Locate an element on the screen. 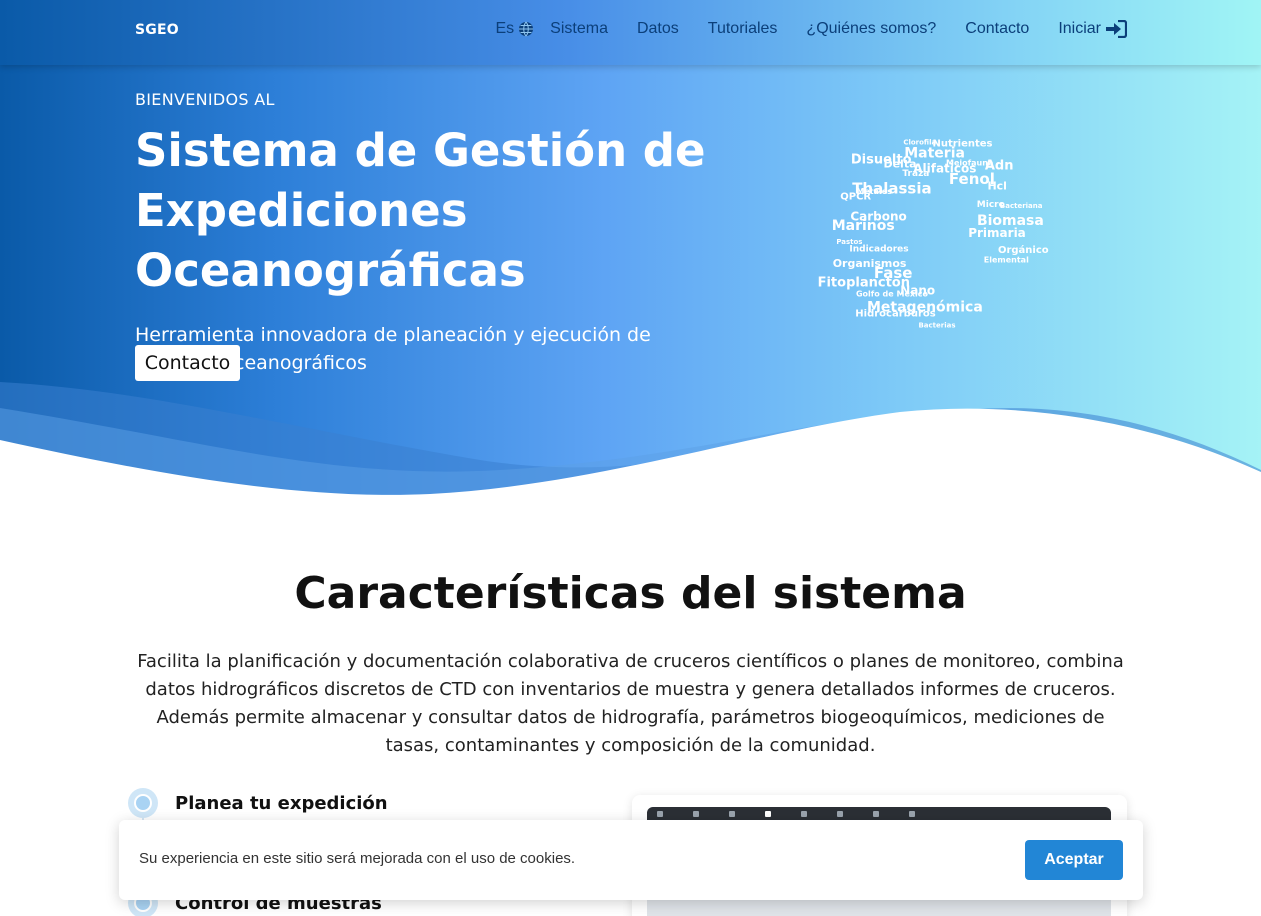 Image resolution: width=1261 pixels, height=916 pixels. brand-logo: SGEO is located at coordinates (157, 30).